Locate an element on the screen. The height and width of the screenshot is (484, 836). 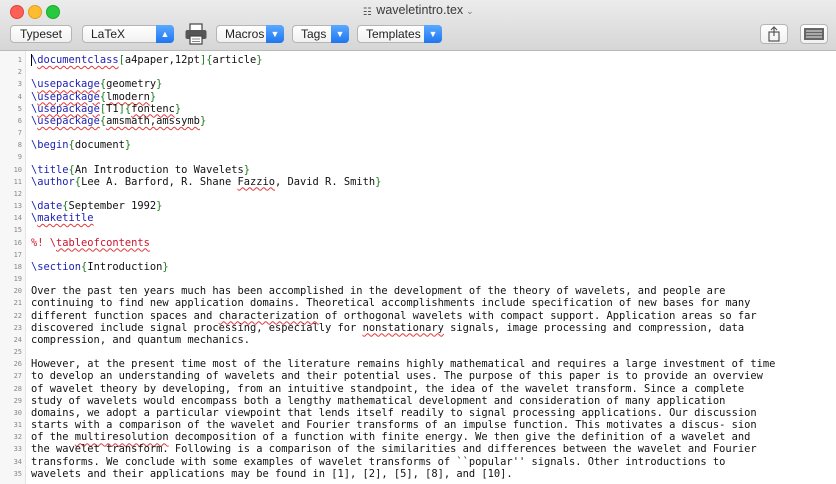
code-token: \title is located at coordinates (50, 169).